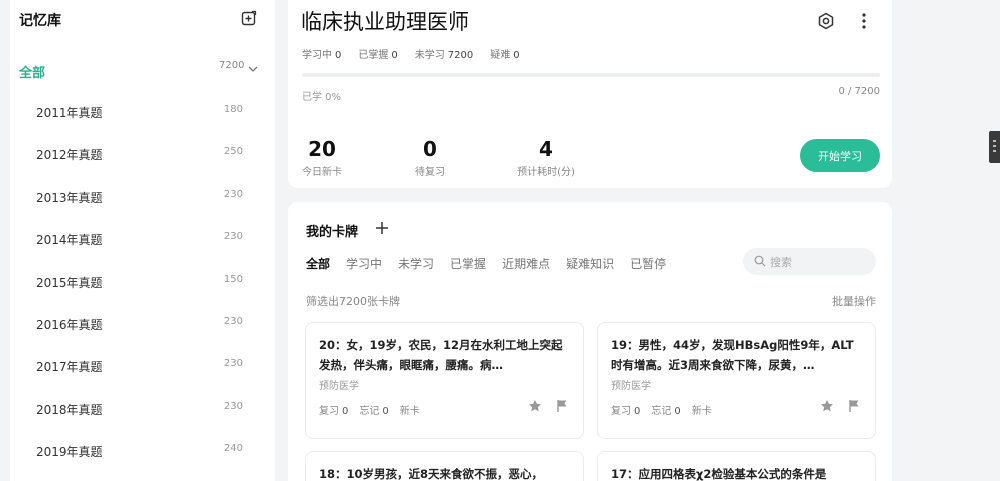 Image resolution: width=1000 pixels, height=481 pixels. What do you see at coordinates (648, 263) in the screenshot?
I see `tab-paused: 已暂停` at bounding box center [648, 263].